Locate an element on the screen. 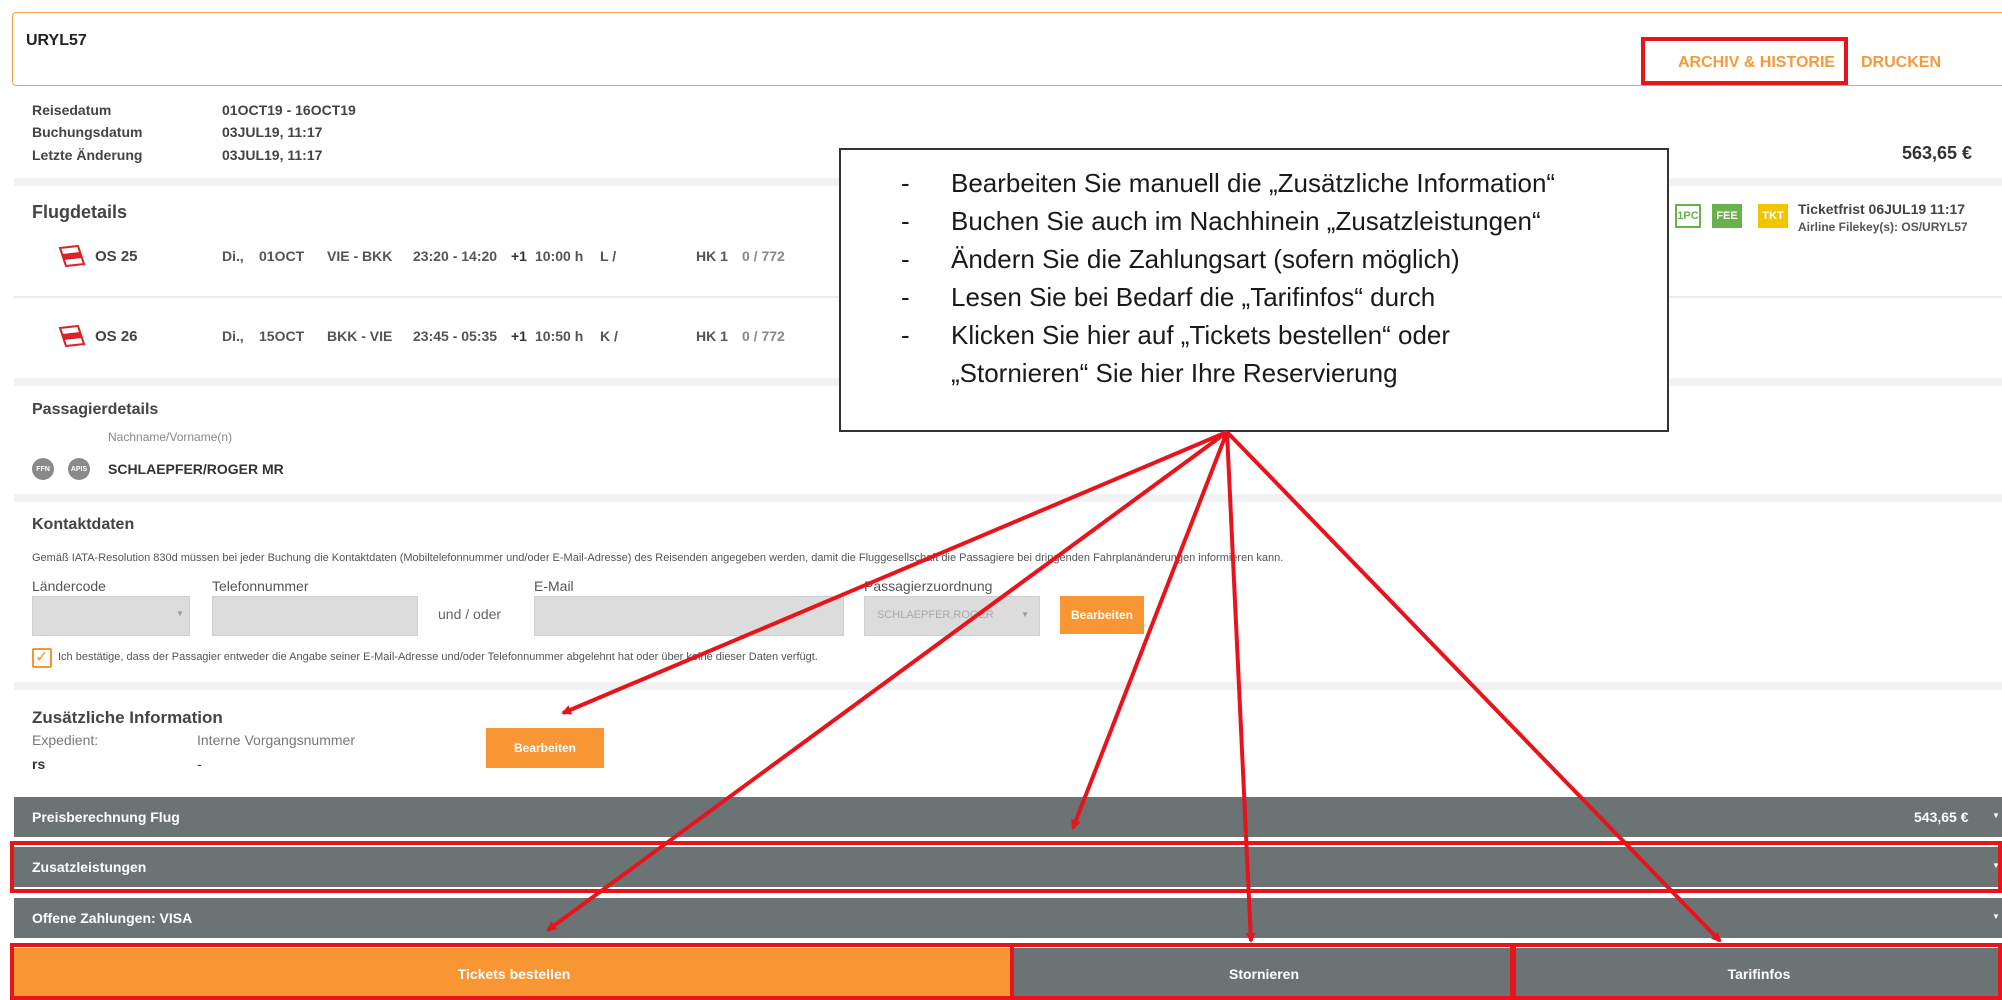 The image size is (2002, 1000). arrow-to-extras is located at coordinates (1150, 630).